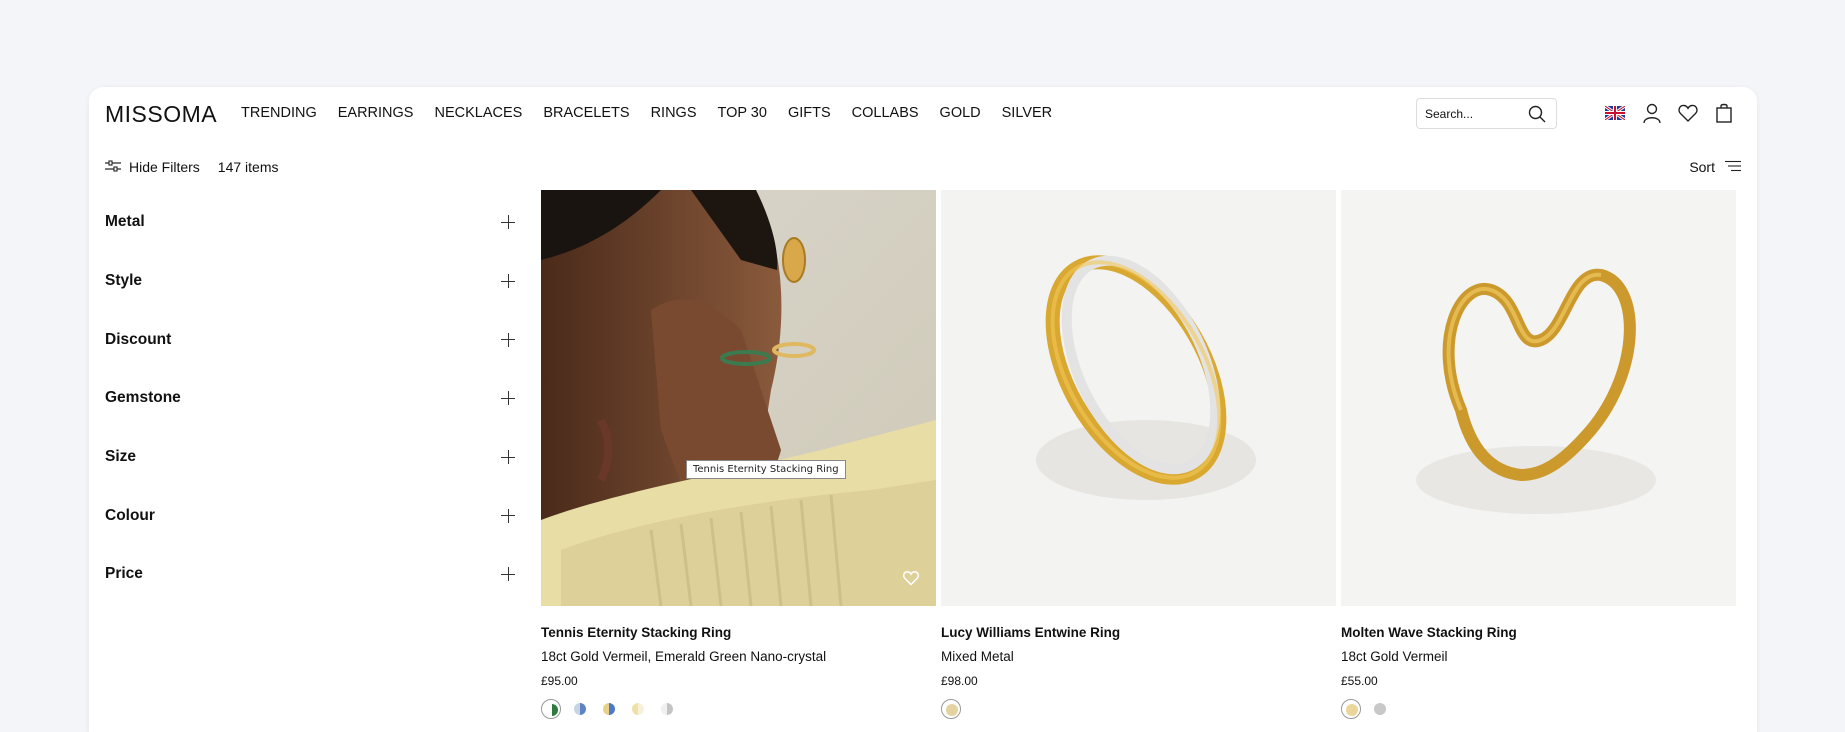 The height and width of the screenshot is (732, 1845). Describe the element at coordinates (124, 281) in the screenshot. I see `filter-label: Style` at that location.